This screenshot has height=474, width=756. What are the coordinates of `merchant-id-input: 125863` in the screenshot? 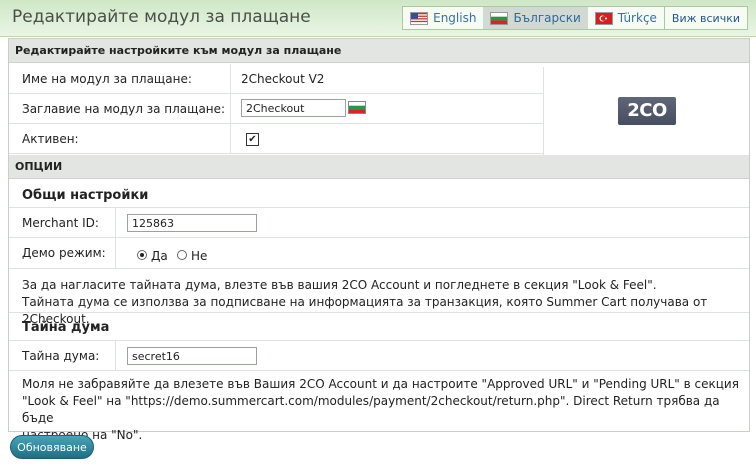 It's located at (192, 223).